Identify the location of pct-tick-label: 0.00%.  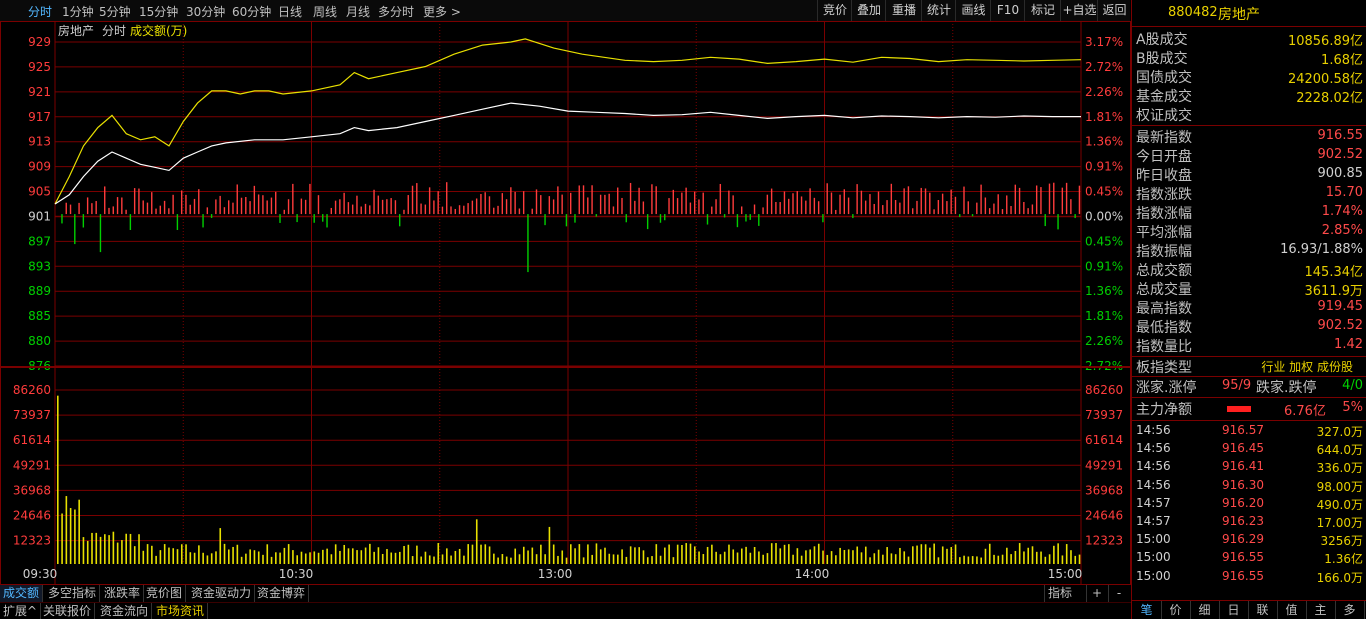
(1104, 216).